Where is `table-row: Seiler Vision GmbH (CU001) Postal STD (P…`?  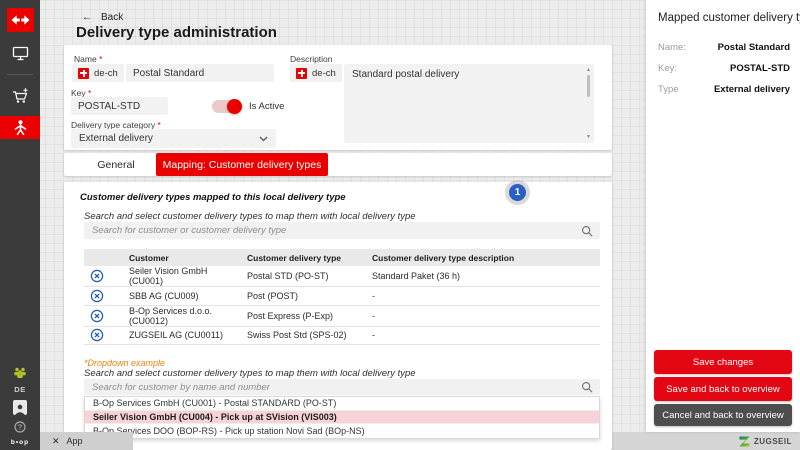
table-row: Seiler Vision GmbH (CU001) Postal STD (P… is located at coordinates (342, 276).